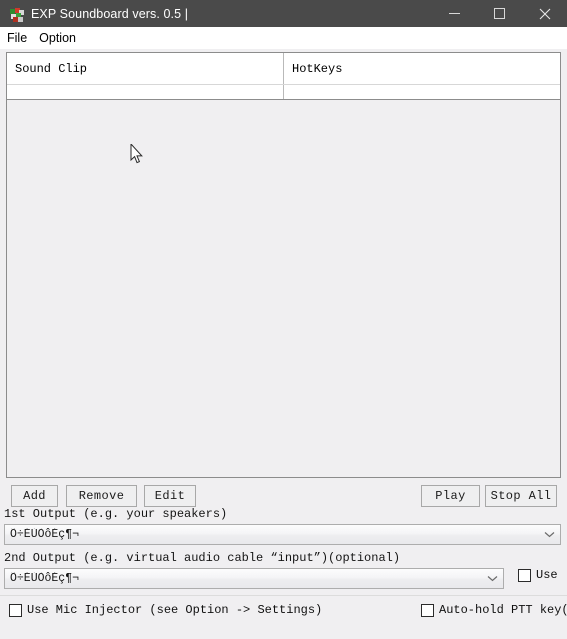 The image size is (567, 639). I want to click on auto-hold-ptt-checkbox: Auto-hold PTT key(s), so click(494, 610).